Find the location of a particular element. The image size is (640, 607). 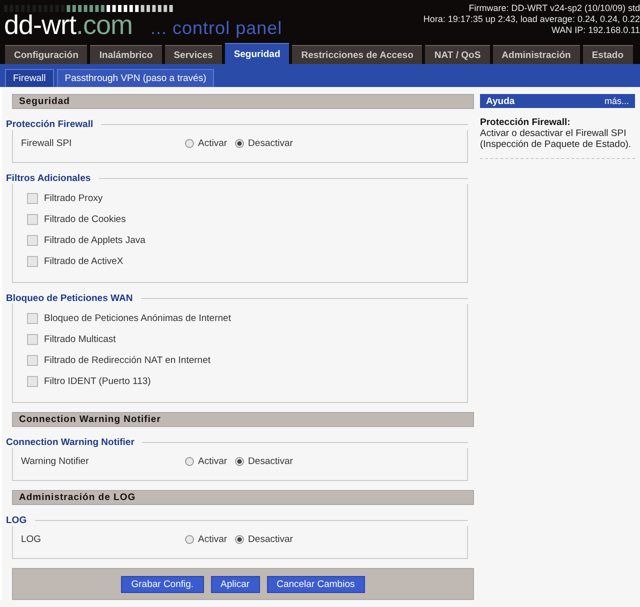

setting-label: LOG is located at coordinates (31, 539).